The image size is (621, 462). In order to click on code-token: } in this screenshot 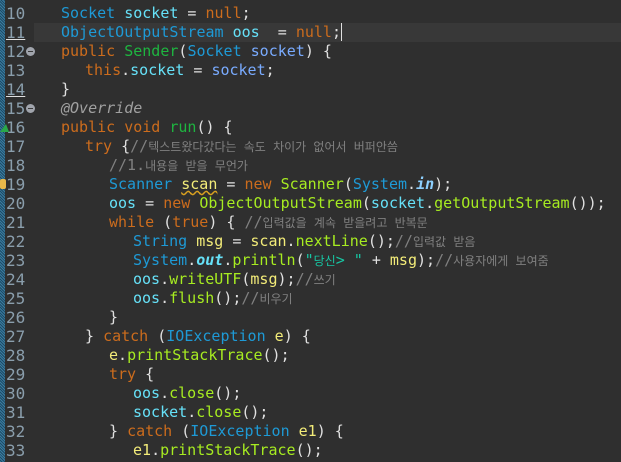, I will do `click(114, 317)`.